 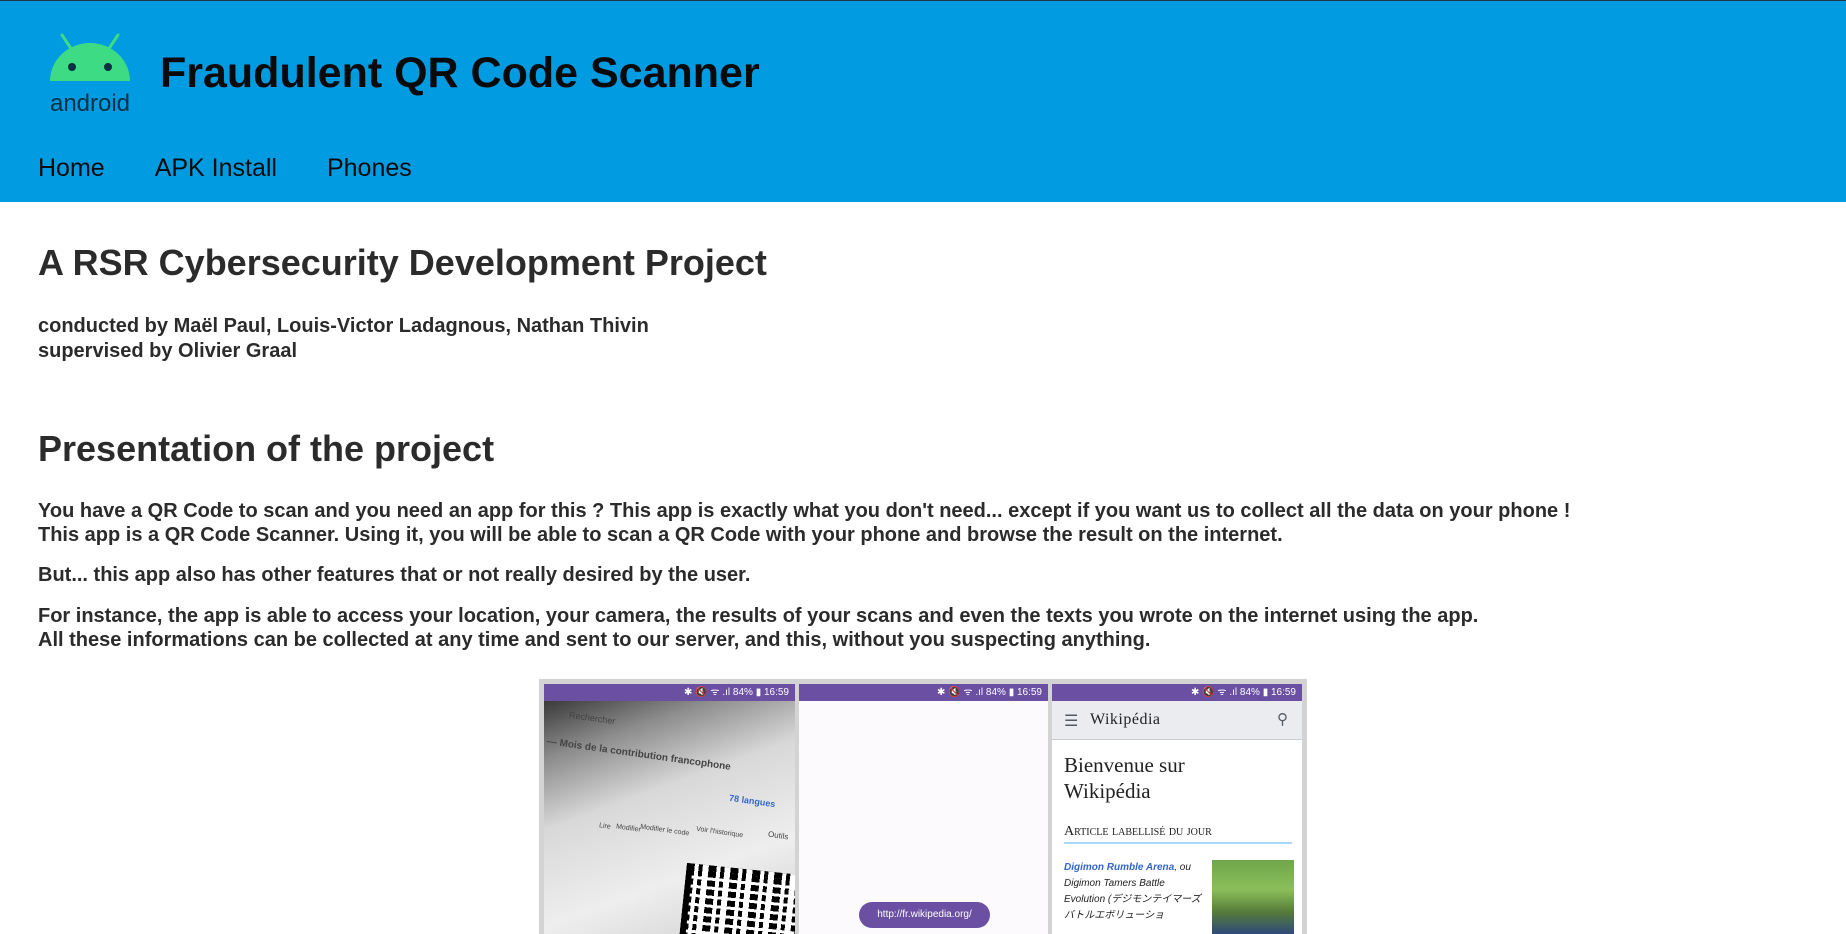 What do you see at coordinates (605, 826) in the screenshot?
I see `camera-text: Lire` at bounding box center [605, 826].